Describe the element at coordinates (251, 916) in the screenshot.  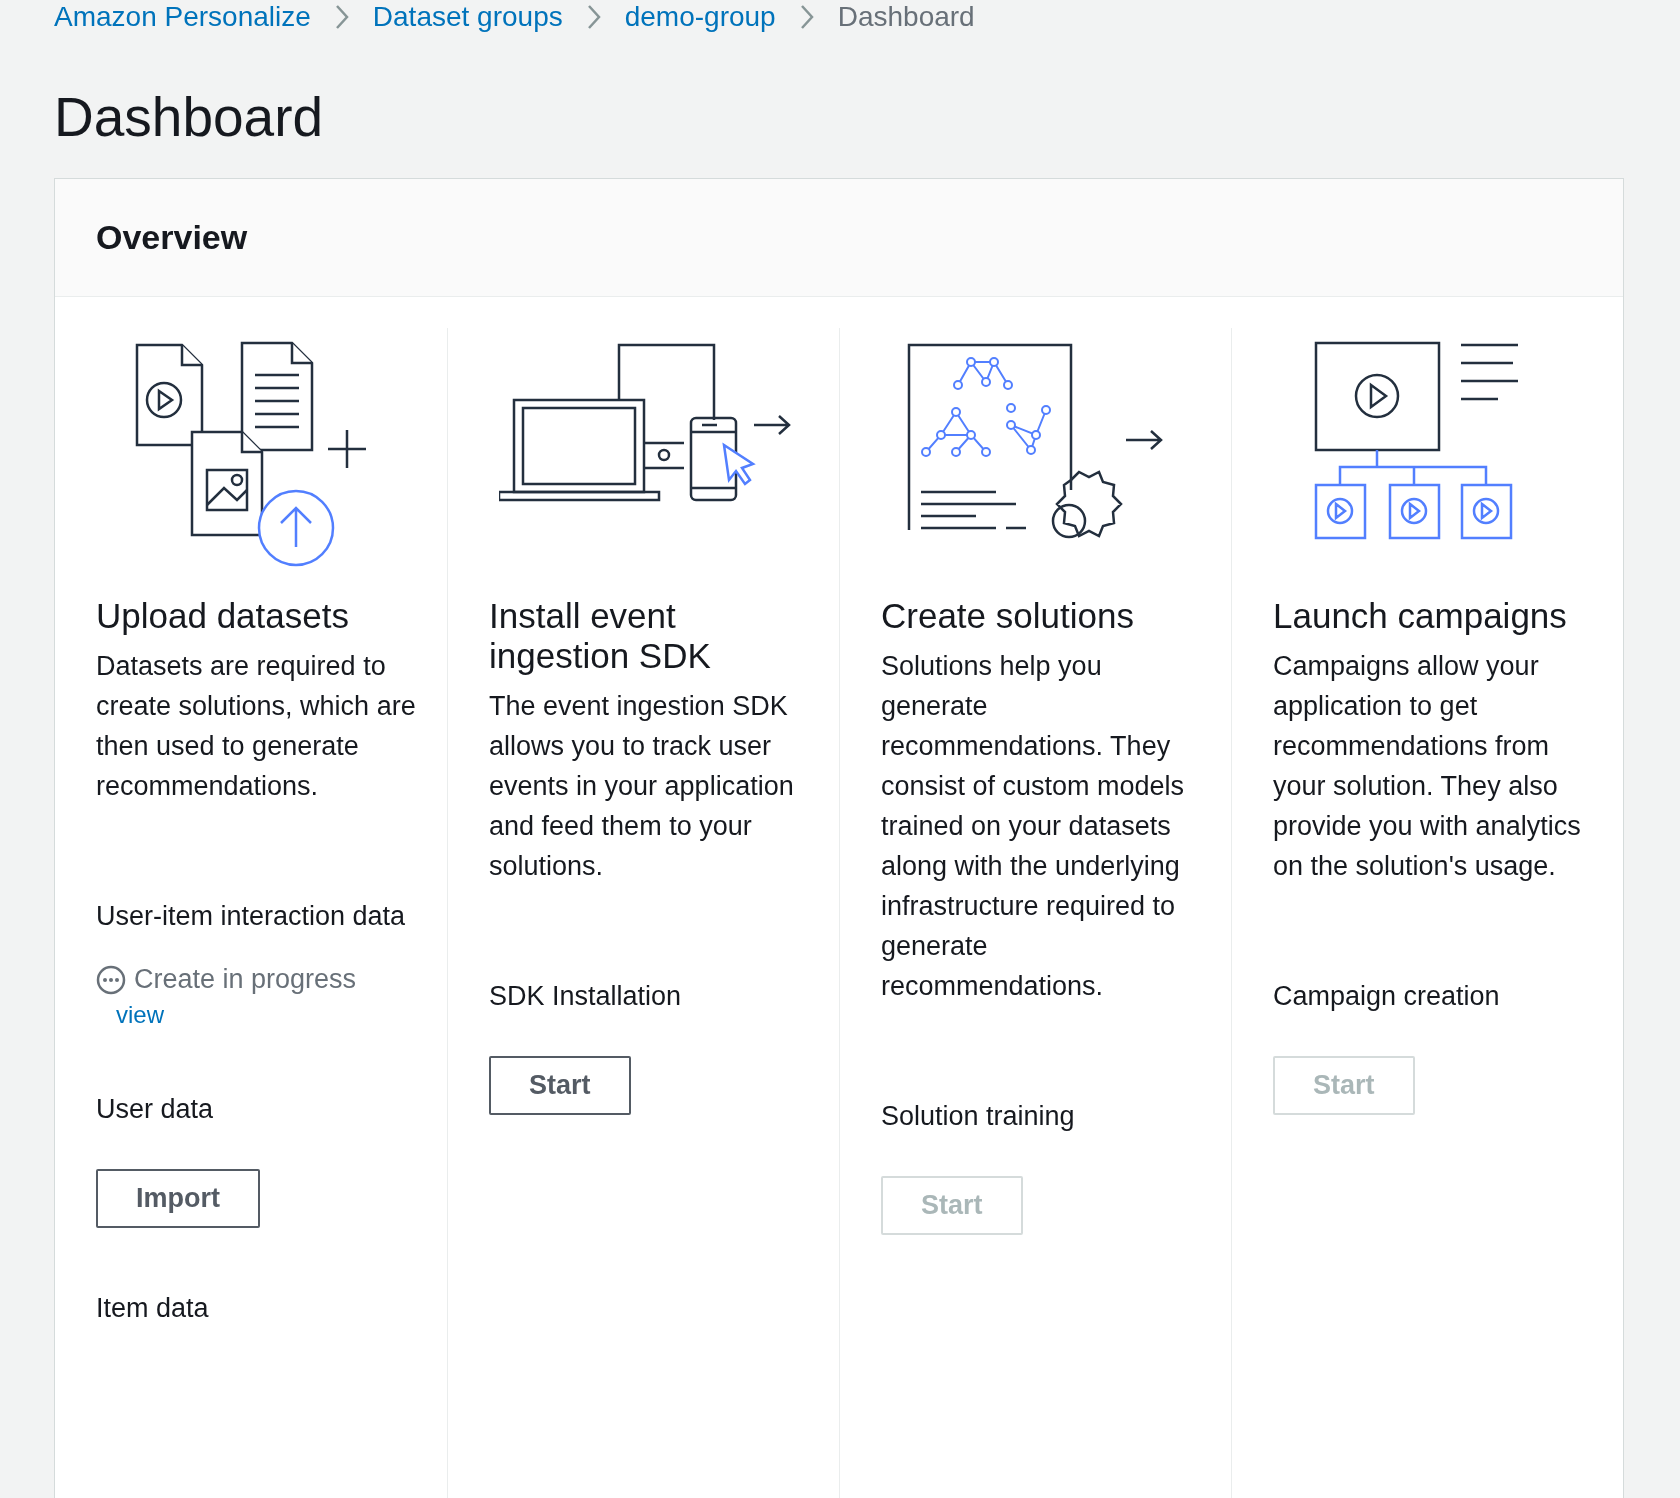
I see `step-label: User-item interaction data` at that location.